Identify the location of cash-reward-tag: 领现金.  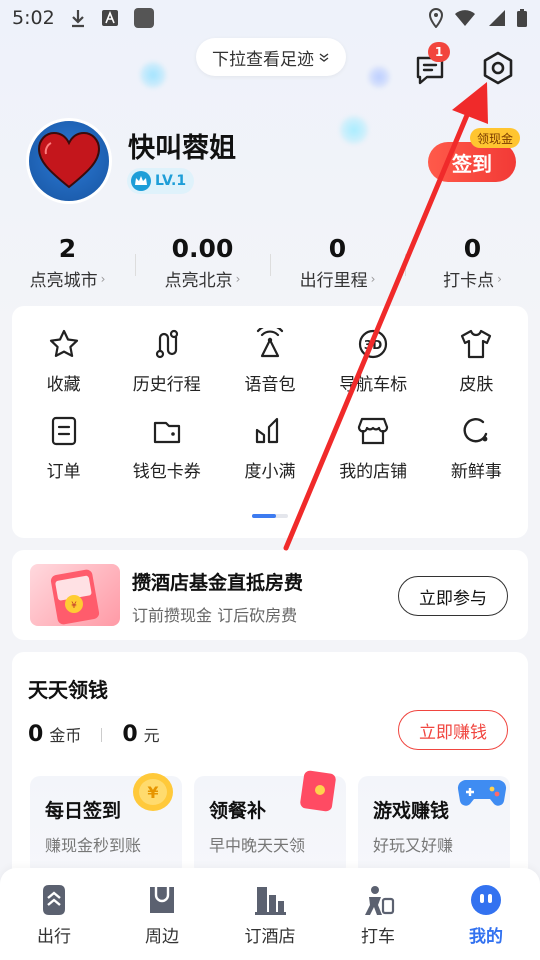
(495, 138).